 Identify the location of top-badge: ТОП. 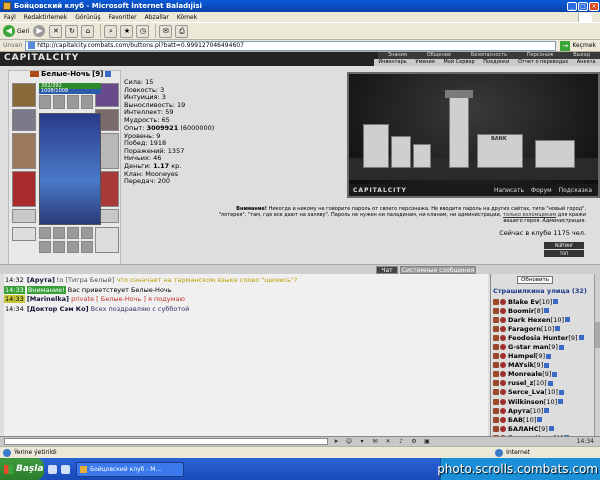
(564, 253).